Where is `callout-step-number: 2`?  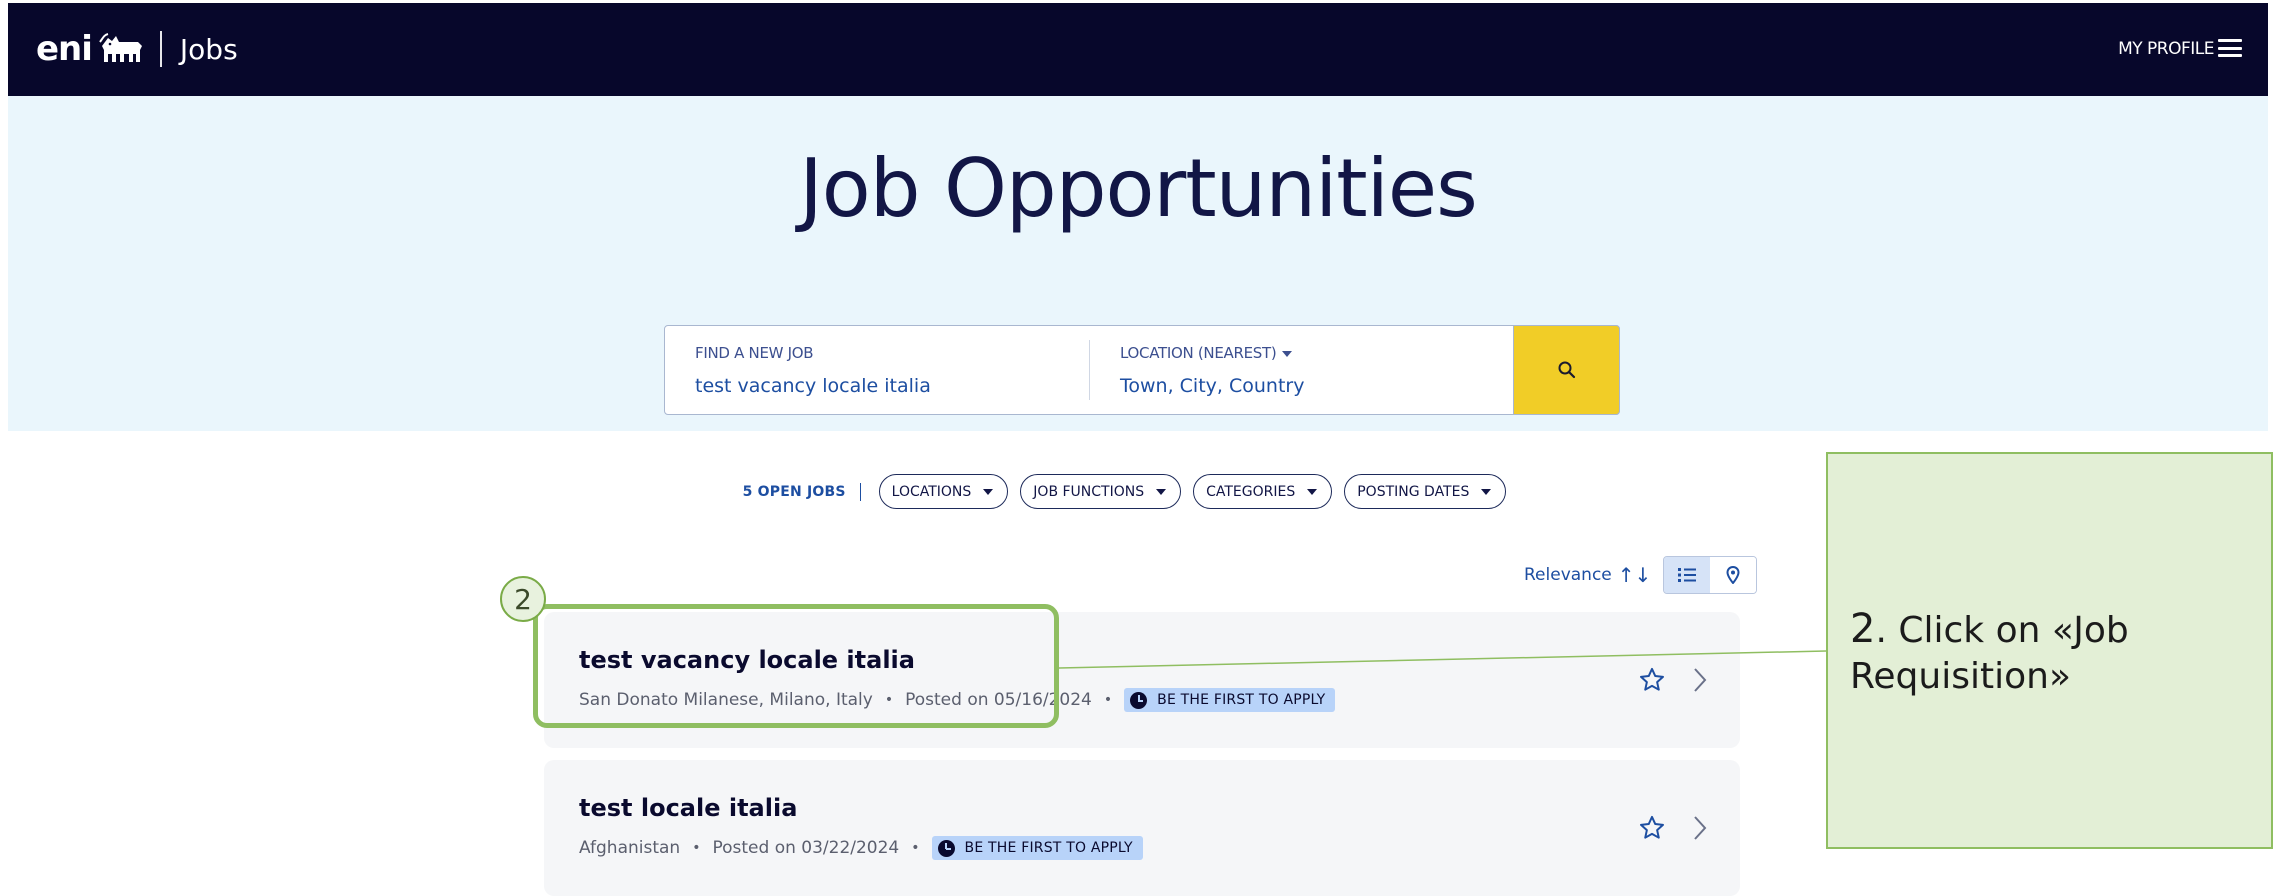 callout-step-number: 2 is located at coordinates (1863, 629).